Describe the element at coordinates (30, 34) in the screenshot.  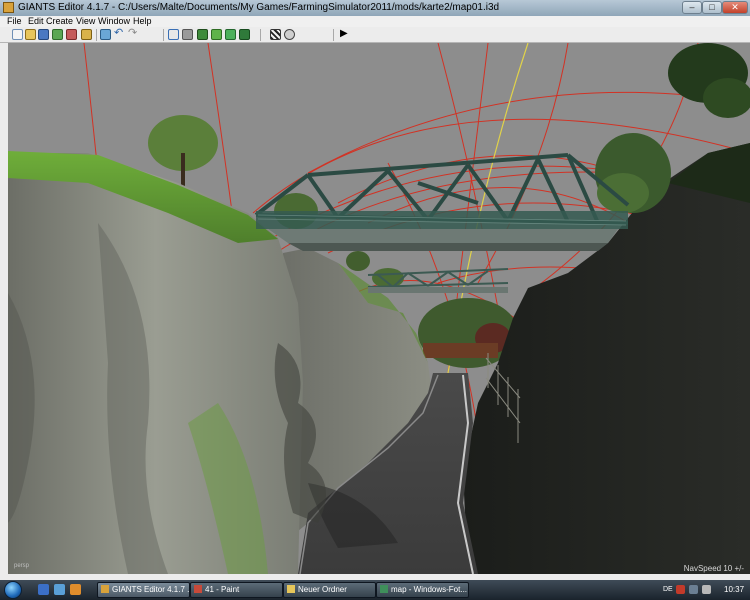
I see `open-file-icon` at that location.